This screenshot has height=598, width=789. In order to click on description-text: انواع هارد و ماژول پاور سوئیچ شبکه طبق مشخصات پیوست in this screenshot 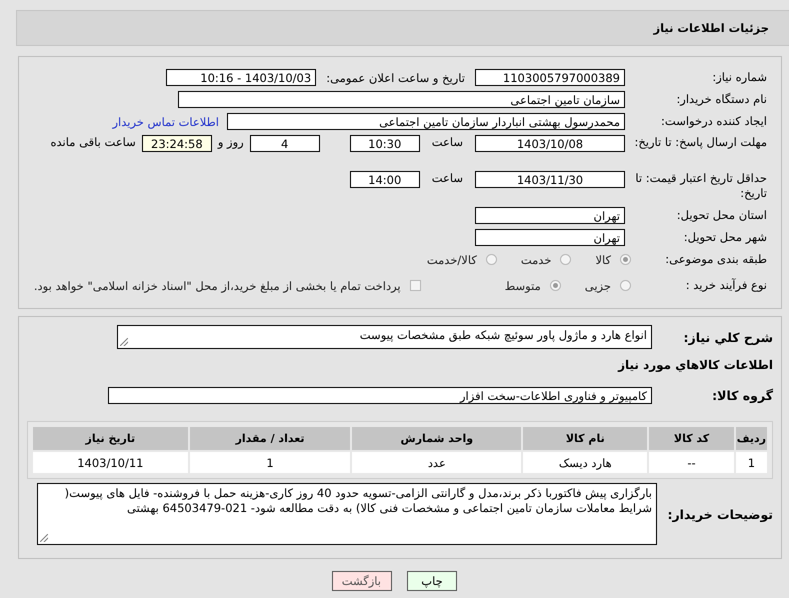, I will do `click(502, 335)`.